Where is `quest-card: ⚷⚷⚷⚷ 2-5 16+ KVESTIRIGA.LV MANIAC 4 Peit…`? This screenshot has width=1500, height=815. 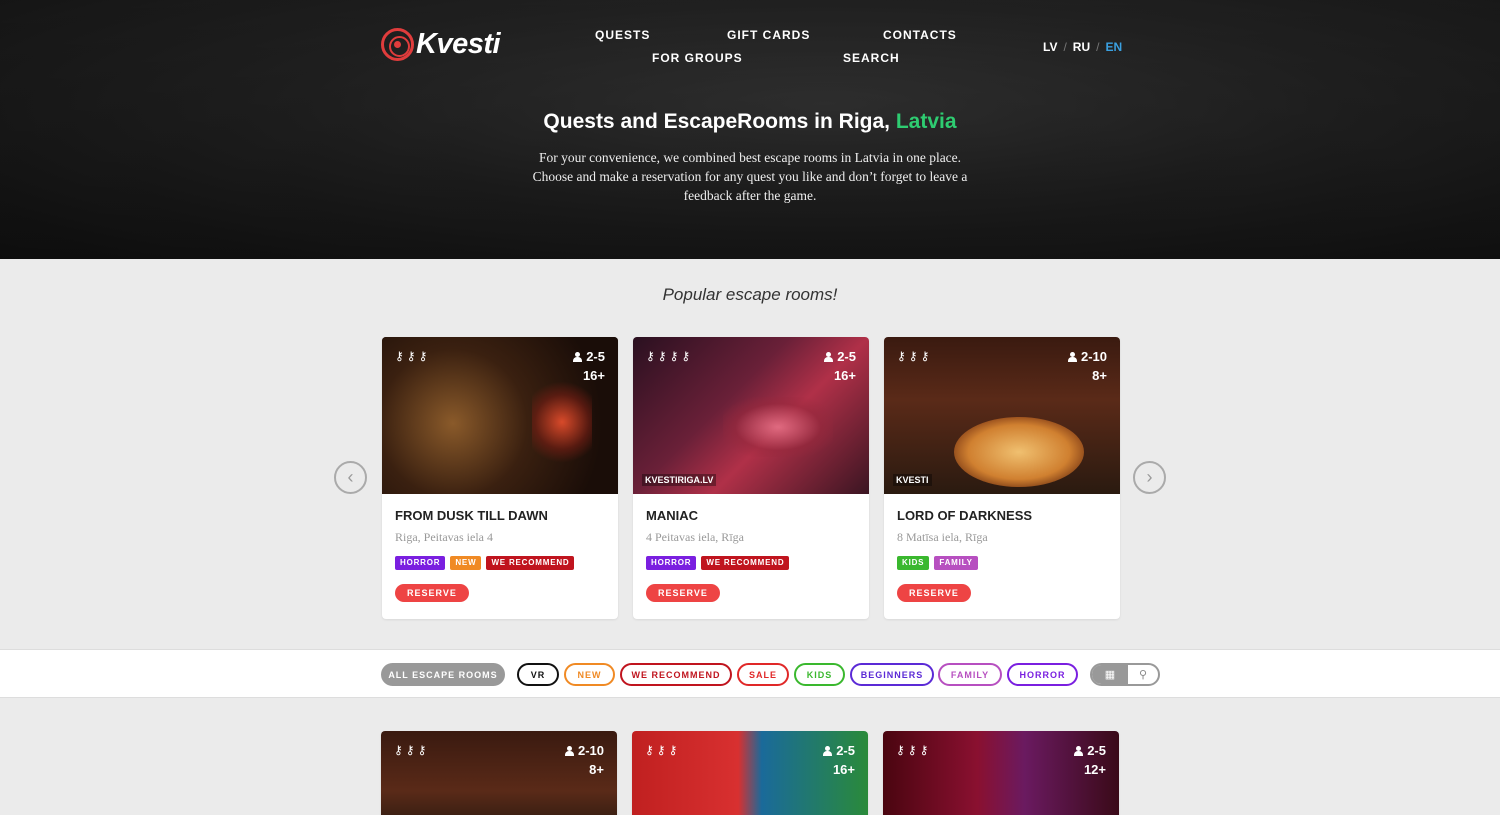
quest-card: ⚷⚷⚷⚷ 2-5 16+ KVESTIRIGA.LV MANIAC 4 Peit… is located at coordinates (751, 478).